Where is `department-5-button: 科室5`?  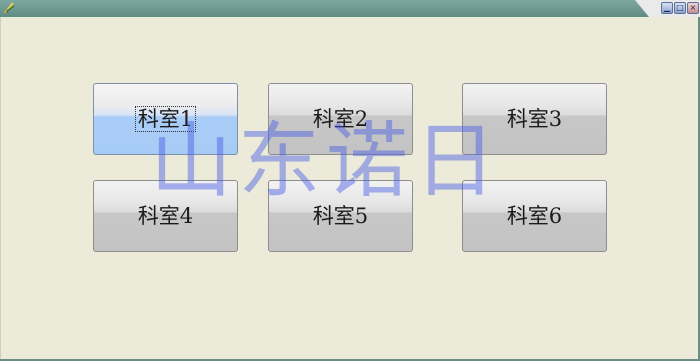 department-5-button: 科室5 is located at coordinates (340, 216).